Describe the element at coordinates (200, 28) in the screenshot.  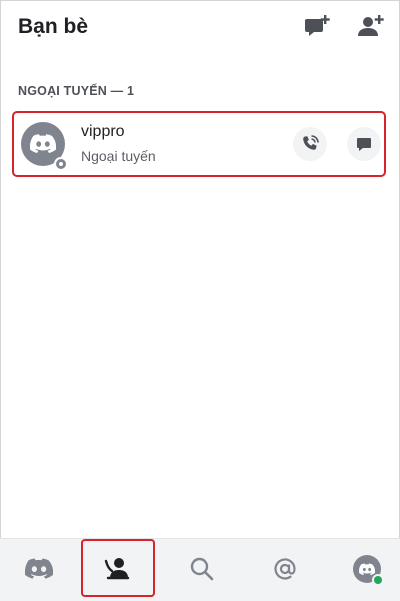
I see `header: Bạn bè` at that location.